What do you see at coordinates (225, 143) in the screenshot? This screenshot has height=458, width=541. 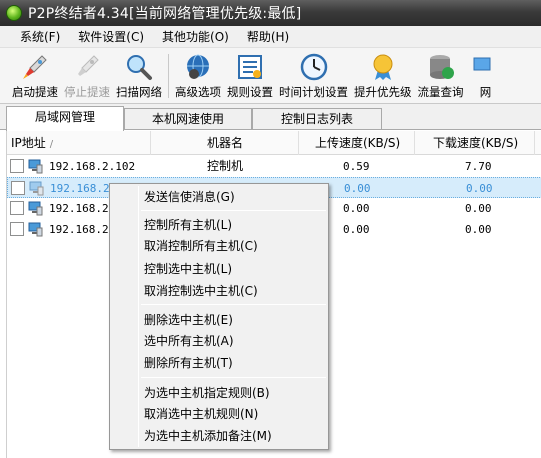 I see `header-machine-name: 机器名` at bounding box center [225, 143].